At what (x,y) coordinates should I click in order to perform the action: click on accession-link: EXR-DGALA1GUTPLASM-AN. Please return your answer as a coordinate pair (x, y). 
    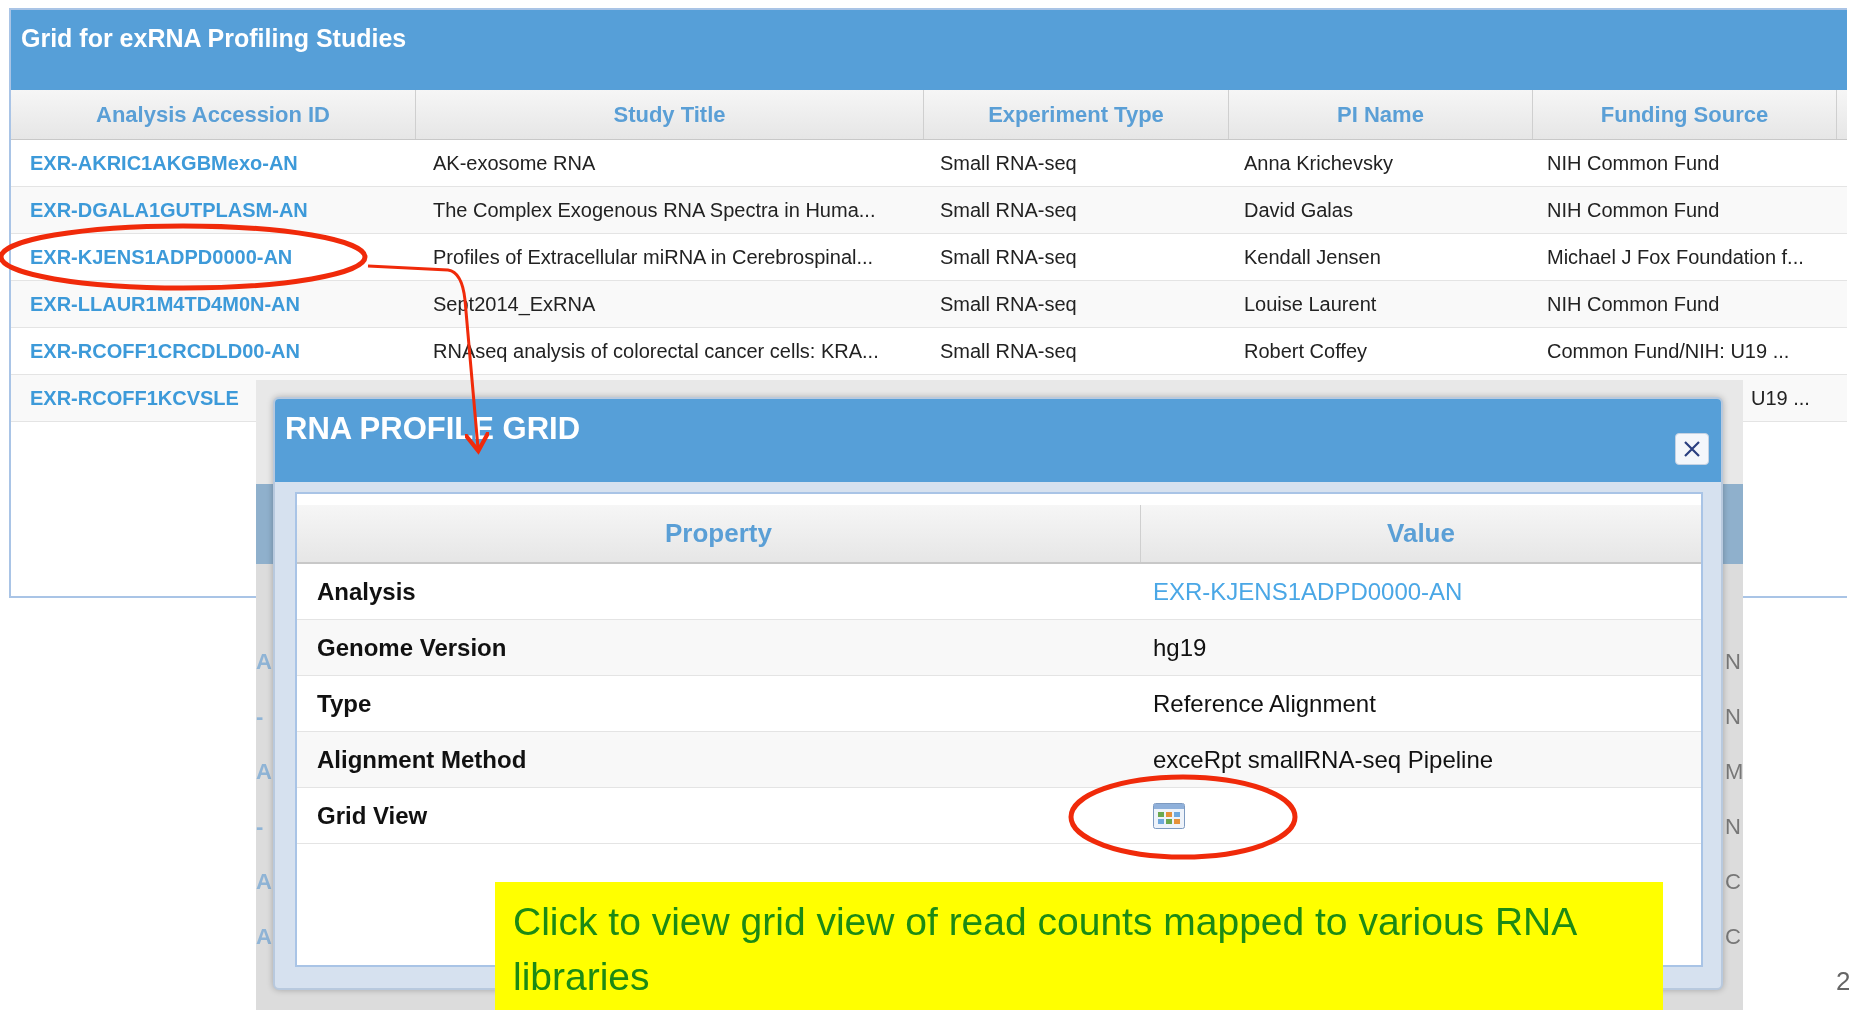
    Looking at the image, I should click on (169, 210).